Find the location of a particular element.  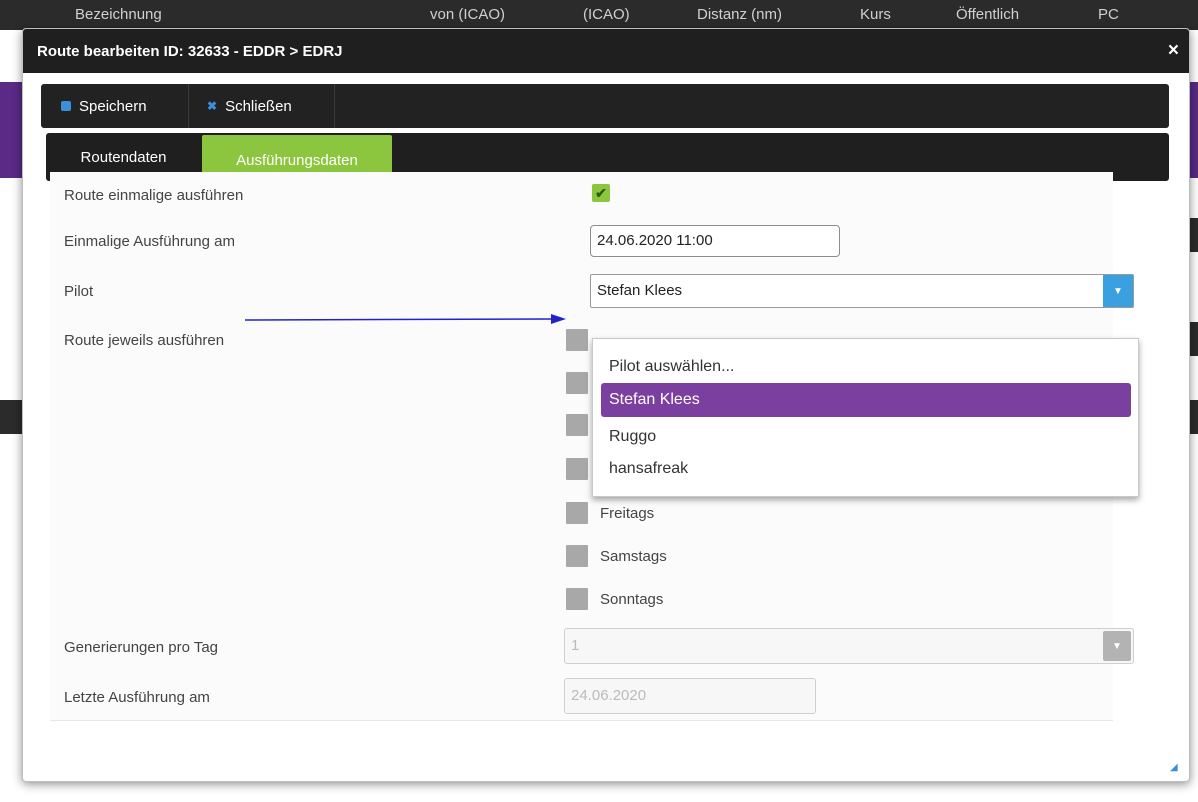

pilot-option: hansafreak is located at coordinates (866, 469).